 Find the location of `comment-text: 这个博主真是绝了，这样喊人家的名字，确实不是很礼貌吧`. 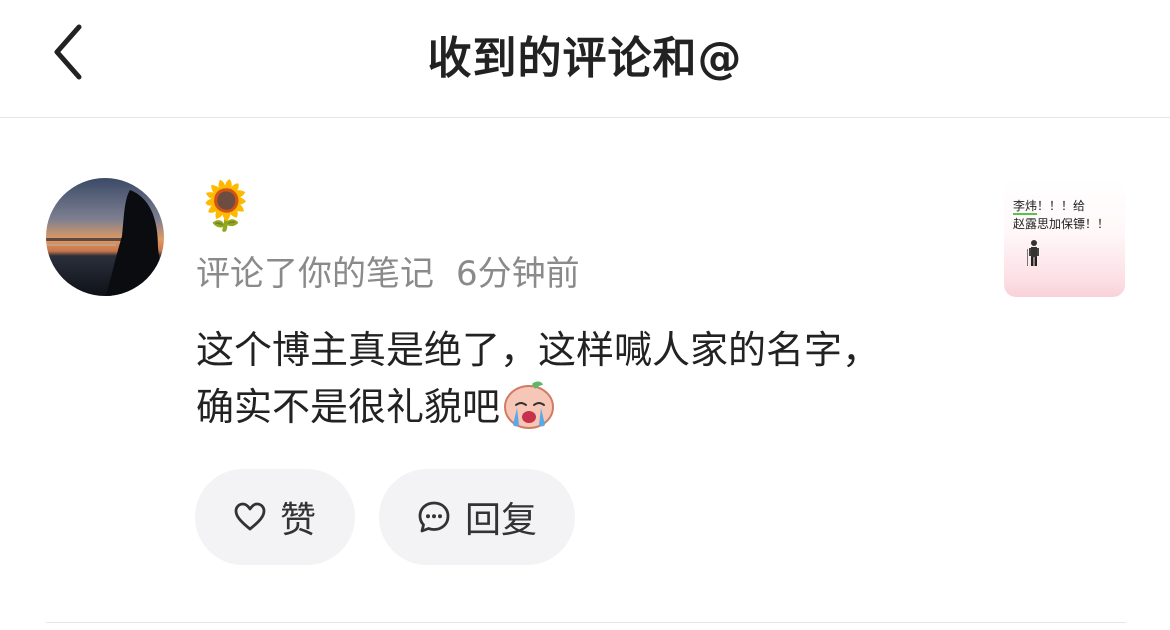

comment-text: 这个博主真是绝了，这样喊人家的名字，确实不是很礼貌吧 is located at coordinates (546, 378).